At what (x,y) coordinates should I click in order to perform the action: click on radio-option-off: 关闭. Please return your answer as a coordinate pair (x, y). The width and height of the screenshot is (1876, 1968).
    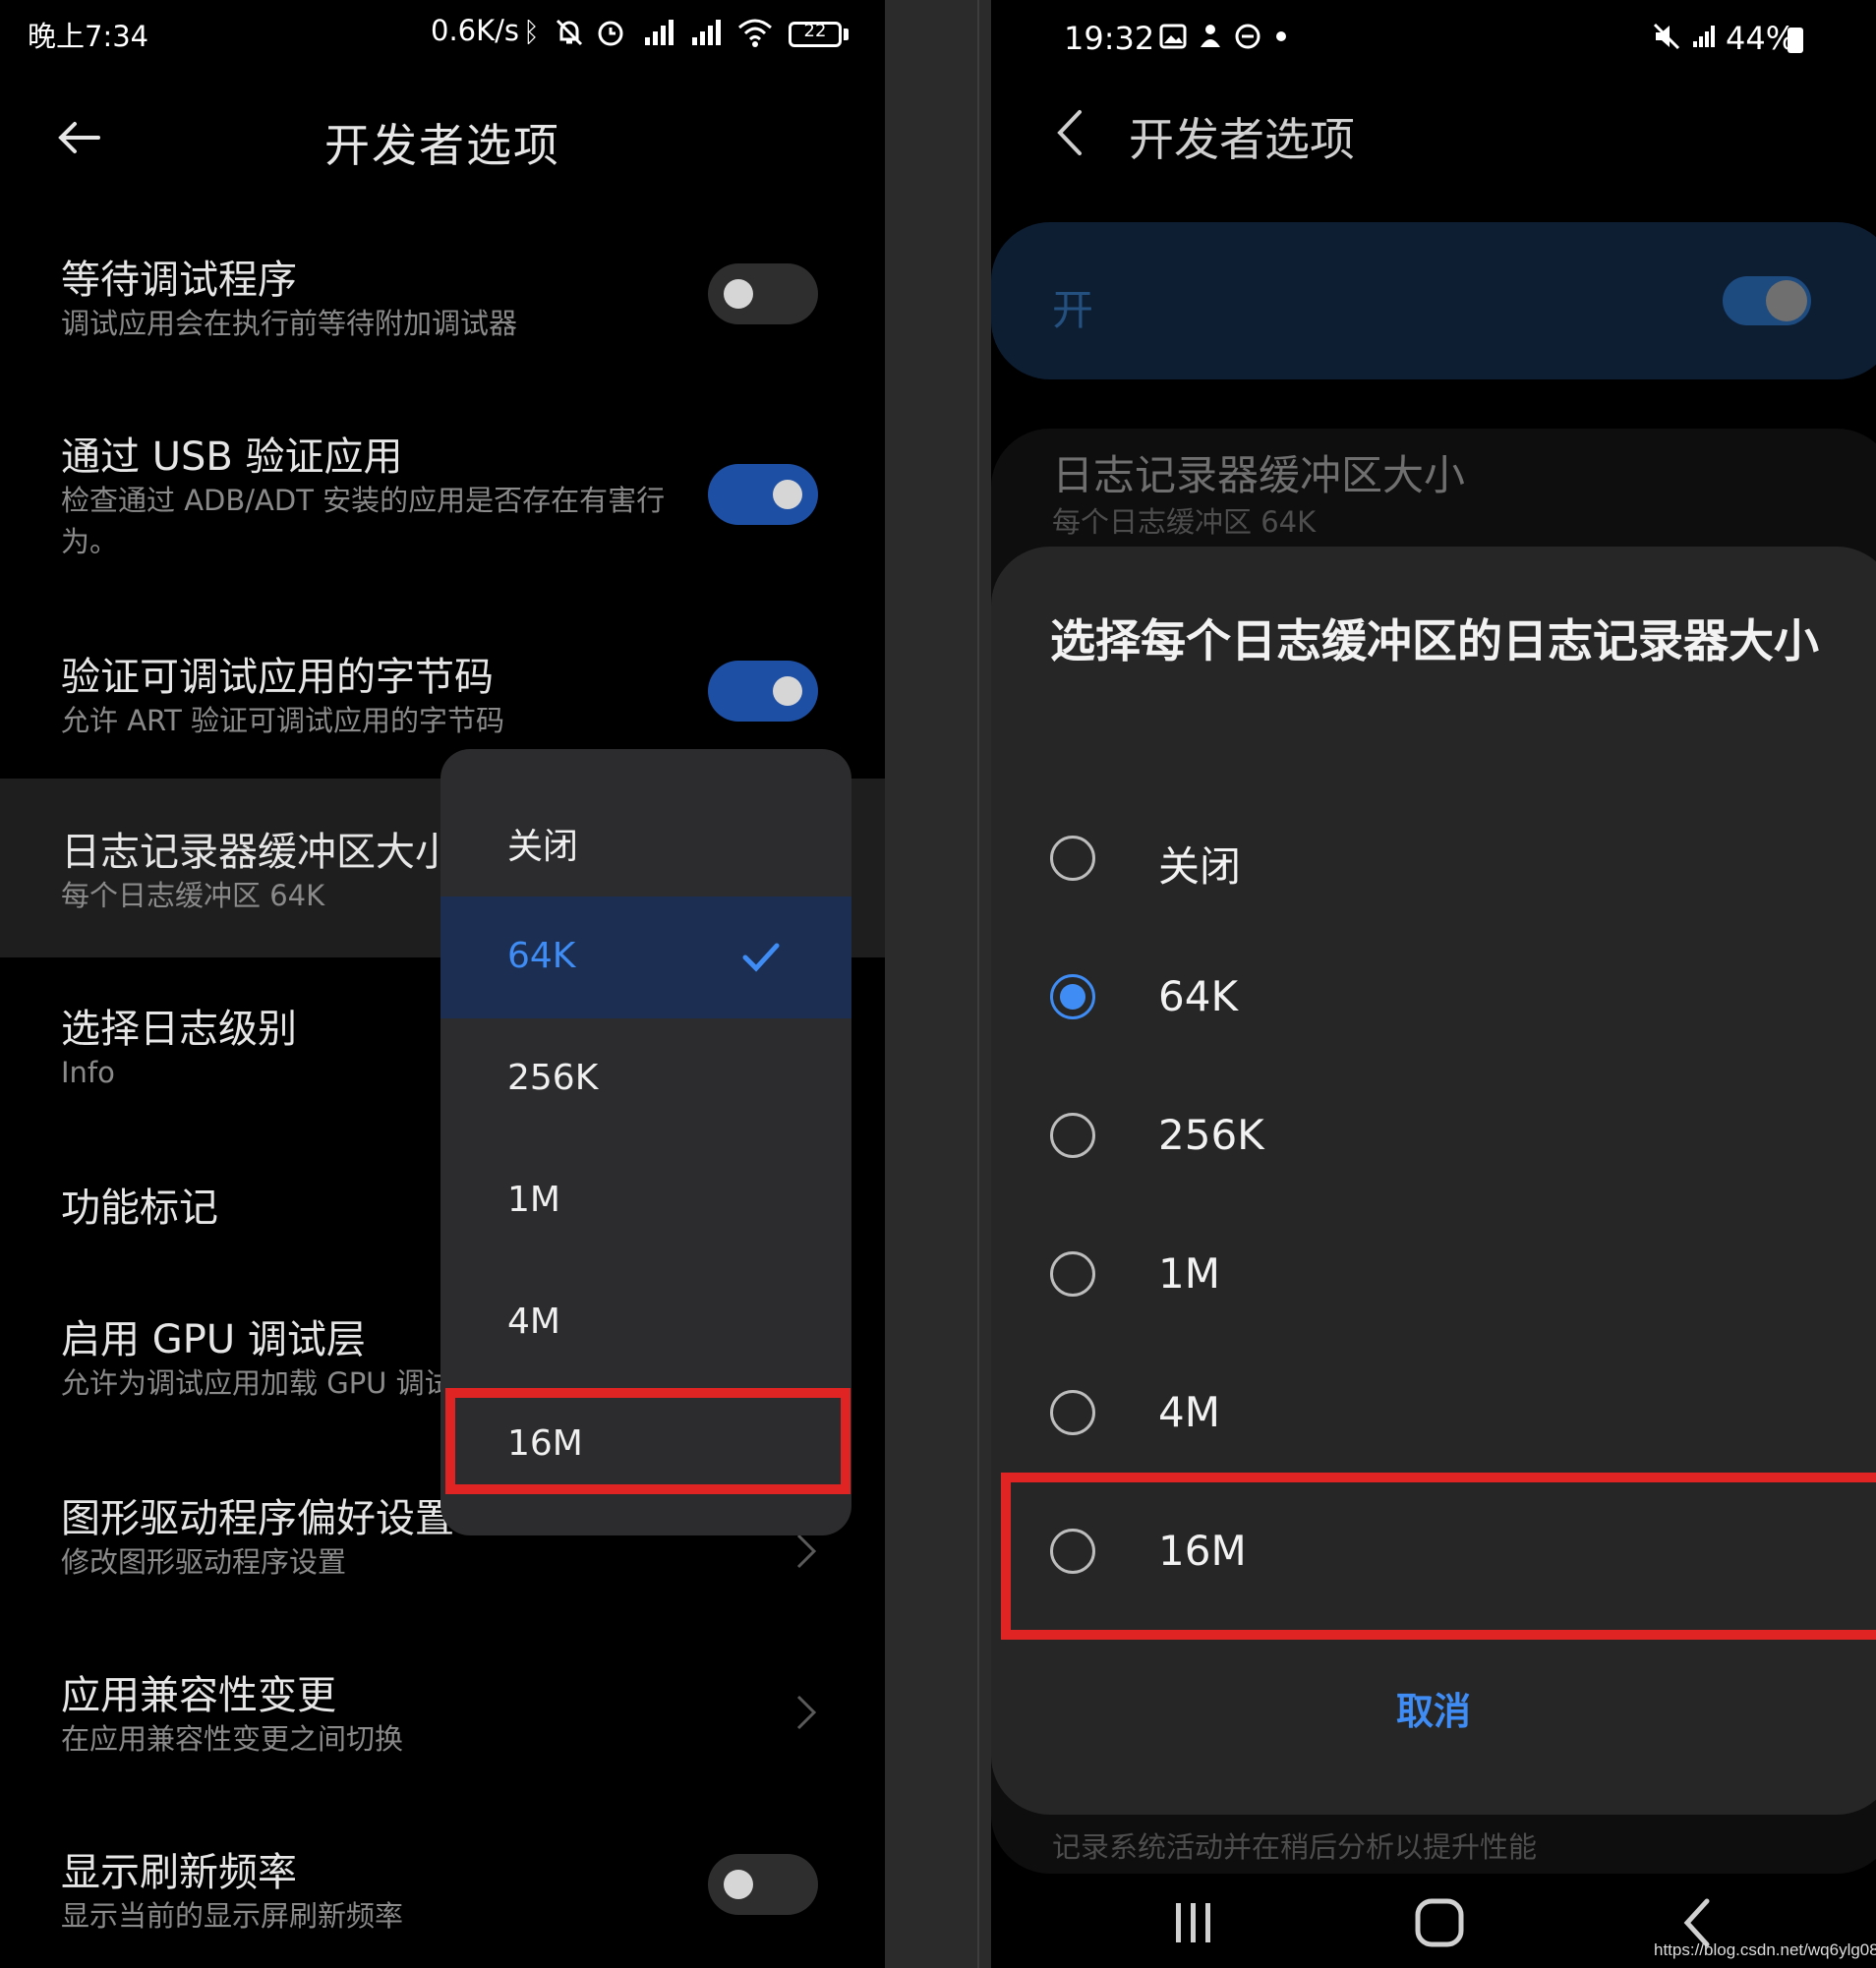
    Looking at the image, I should click on (1434, 861).